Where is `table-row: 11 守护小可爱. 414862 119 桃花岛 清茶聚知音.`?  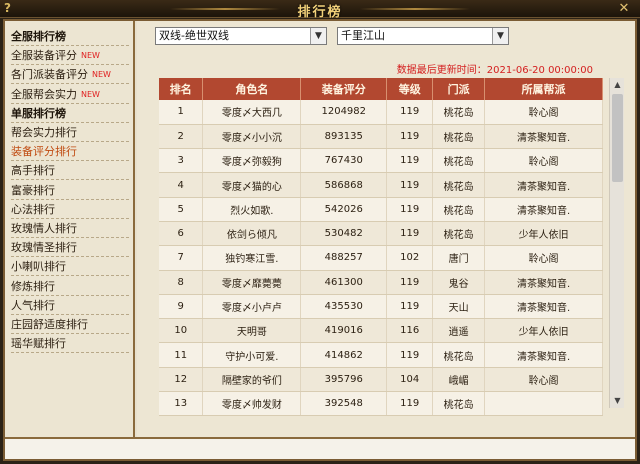 table-row: 11 守护小可爱. 414862 119 桃花岛 清茶聚知音. is located at coordinates (381, 355).